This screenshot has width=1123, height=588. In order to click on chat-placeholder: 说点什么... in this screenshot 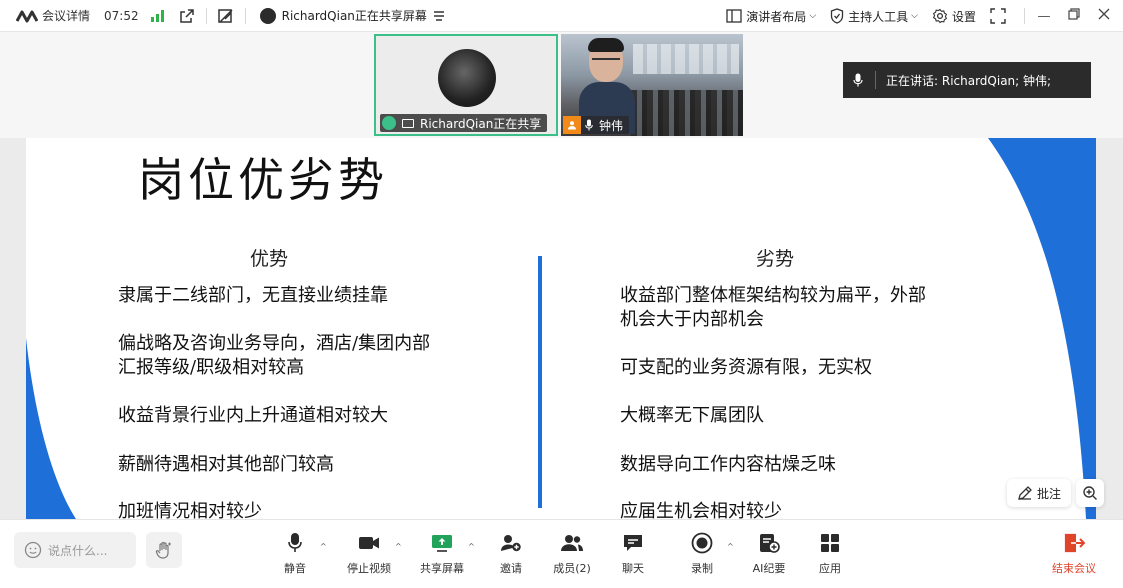, I will do `click(78, 550)`.